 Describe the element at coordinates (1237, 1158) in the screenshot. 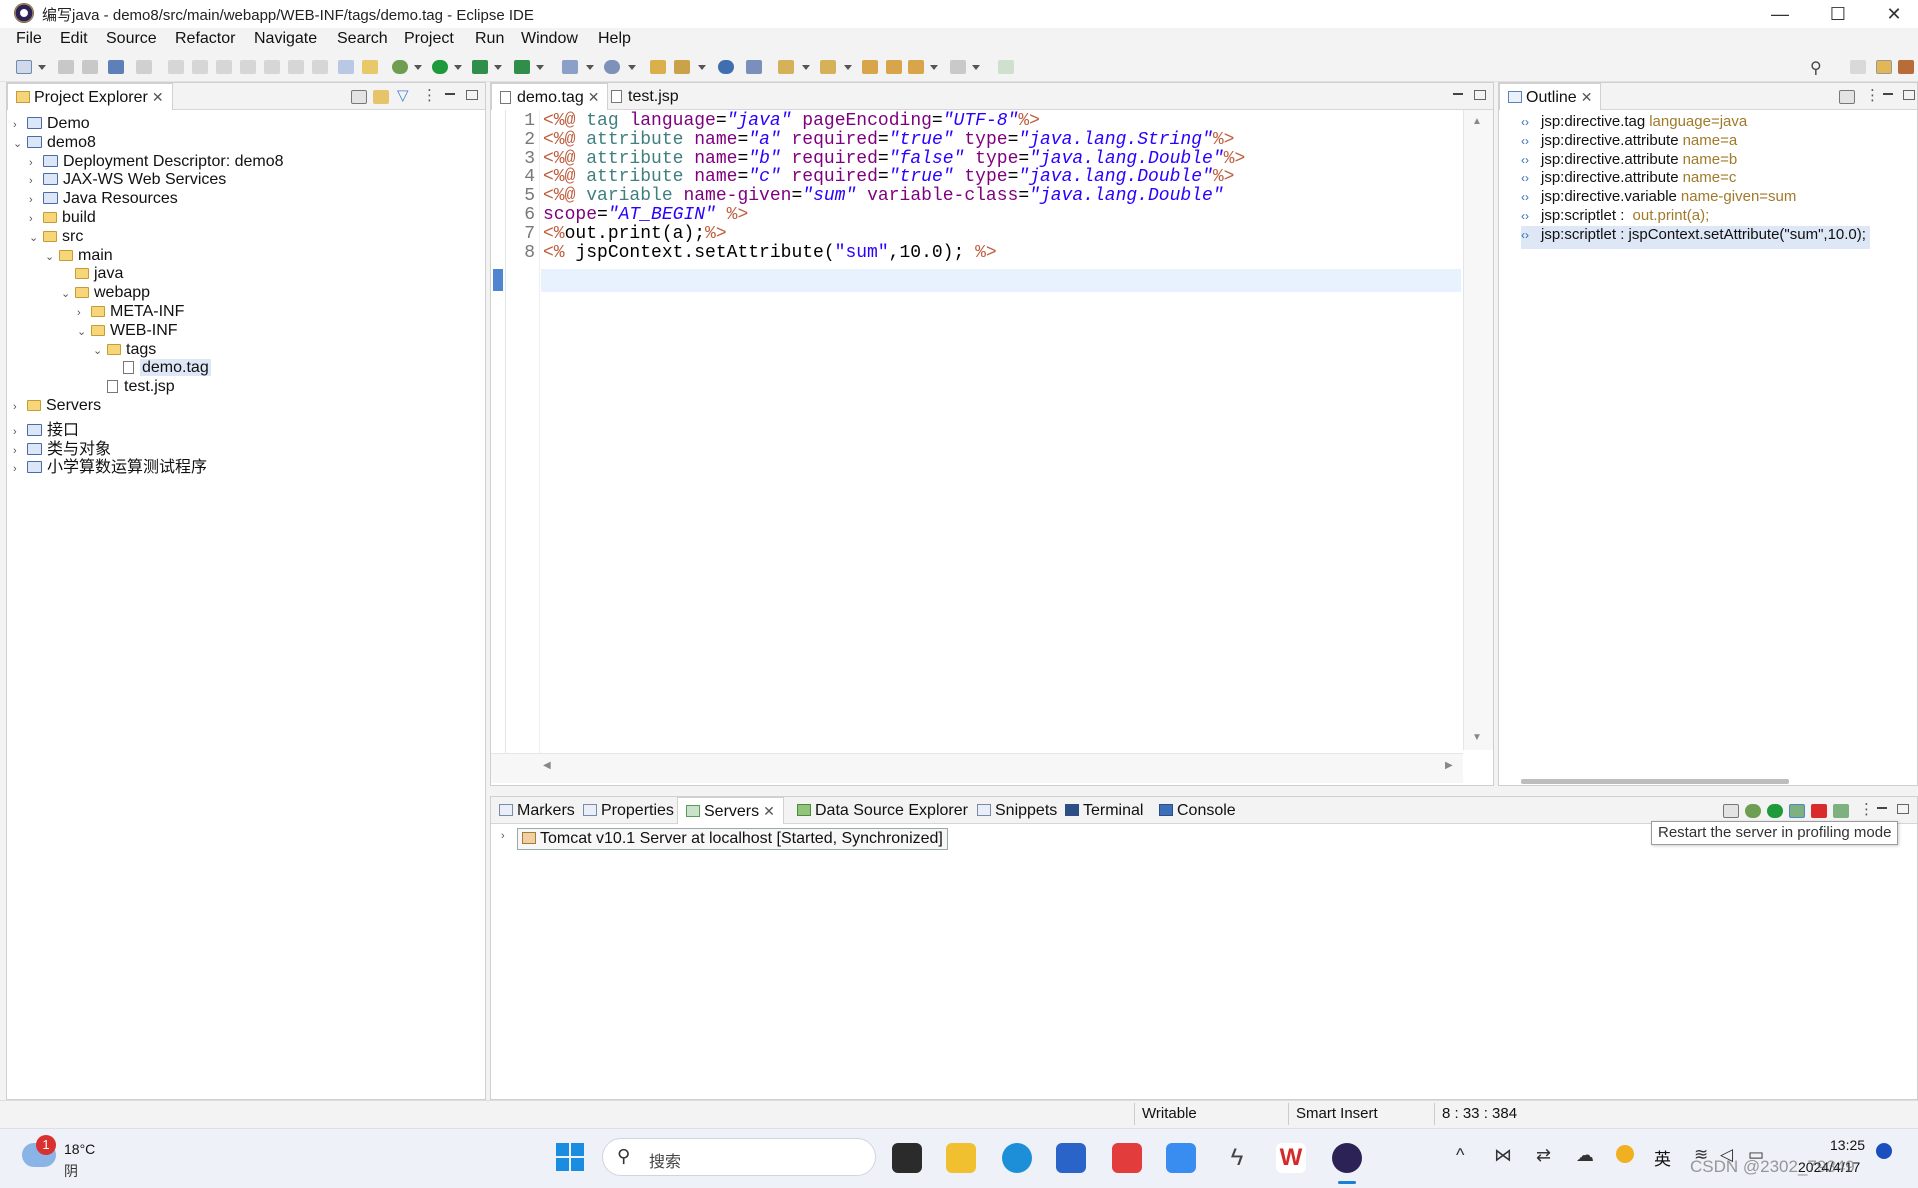

I see `lightning-app-icon: ϟ` at that location.